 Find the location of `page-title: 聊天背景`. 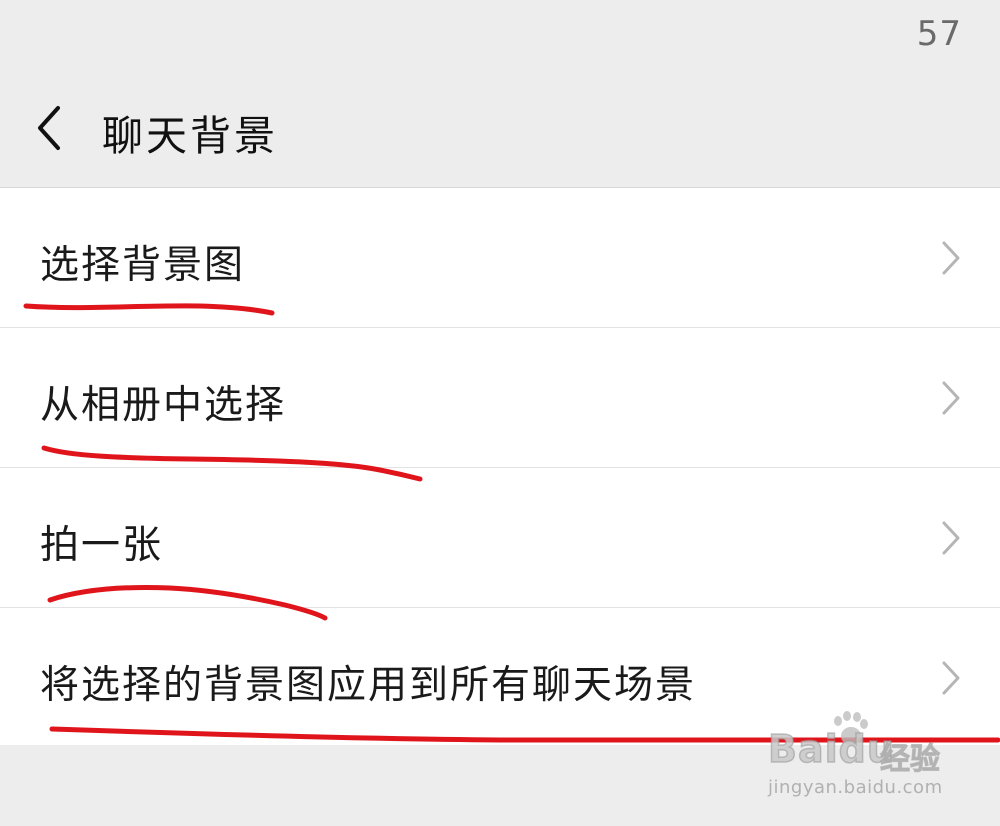

page-title: 聊天背景 is located at coordinates (190, 136).